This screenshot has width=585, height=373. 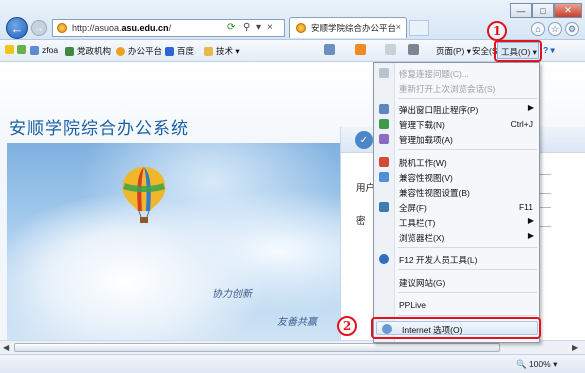 I want to click on favorites-button, so click(x=11, y=49).